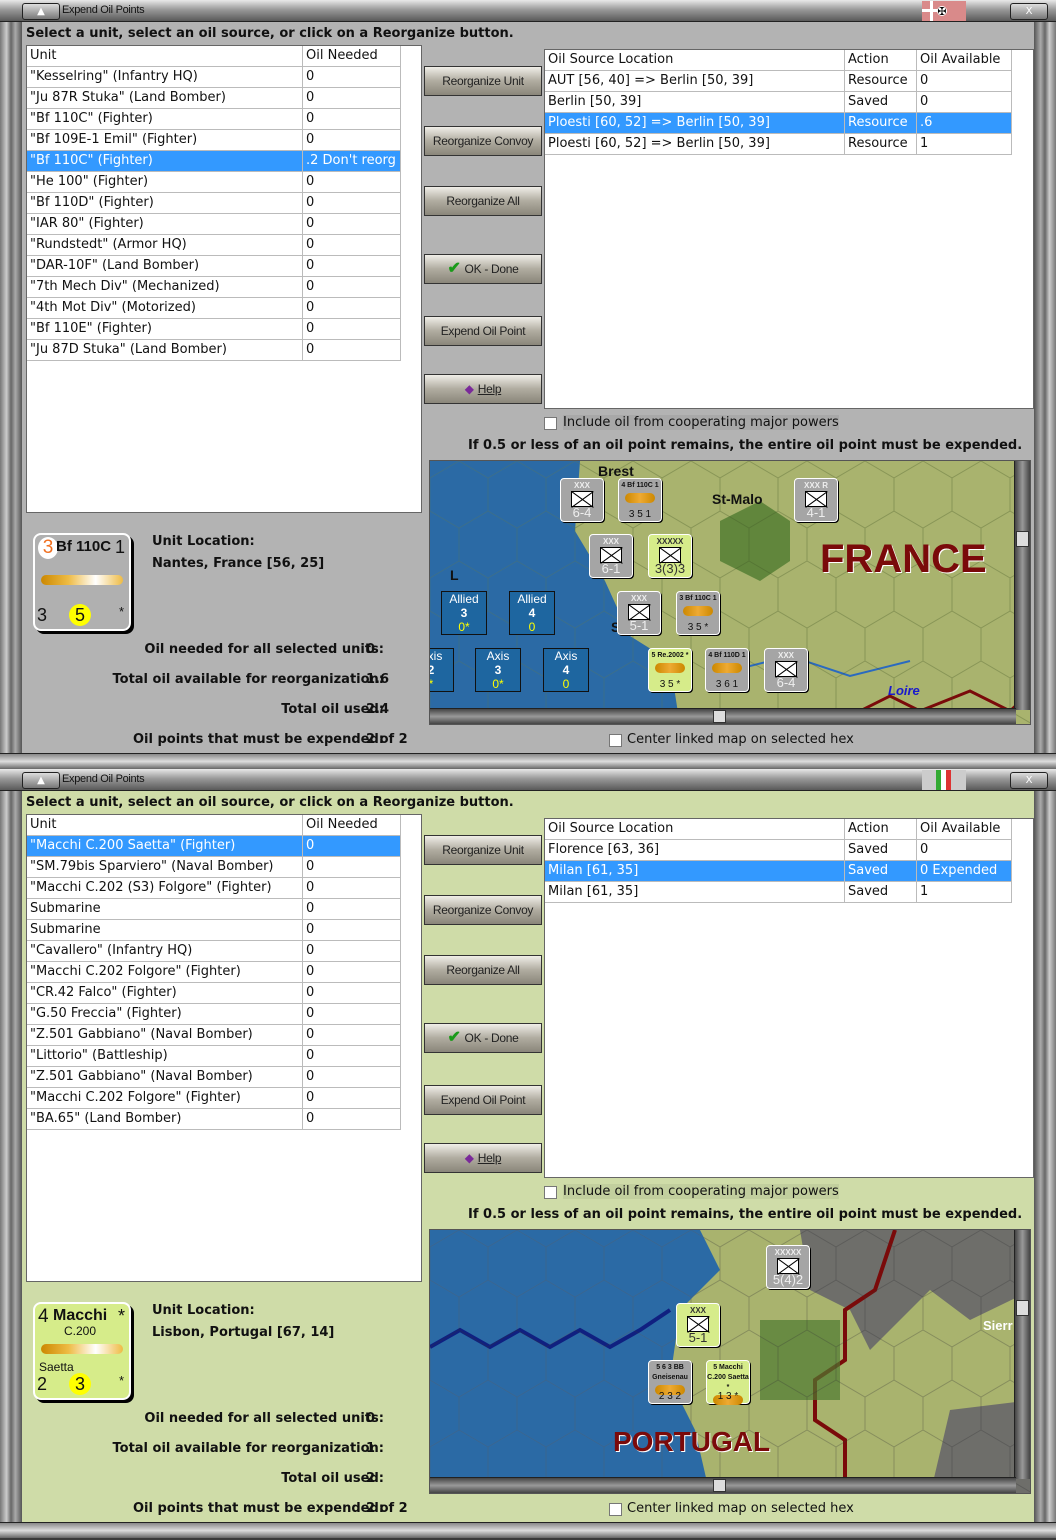  I want to click on unit-table-row: "Bf 109E-1 Emil" (Fighter) 0, so click(224, 140).